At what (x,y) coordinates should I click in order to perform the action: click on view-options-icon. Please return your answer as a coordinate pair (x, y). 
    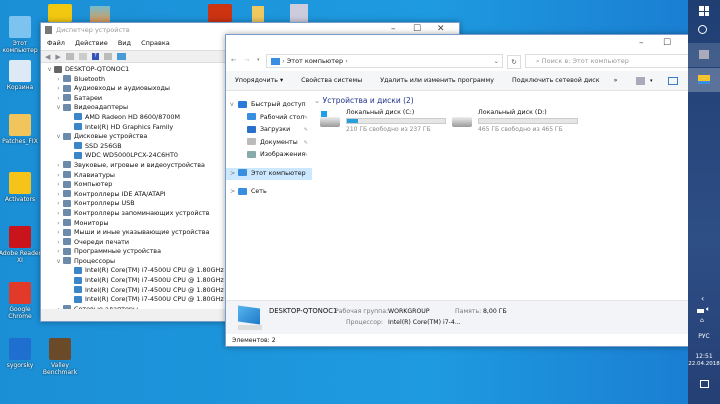
    Looking at the image, I should click on (640, 81).